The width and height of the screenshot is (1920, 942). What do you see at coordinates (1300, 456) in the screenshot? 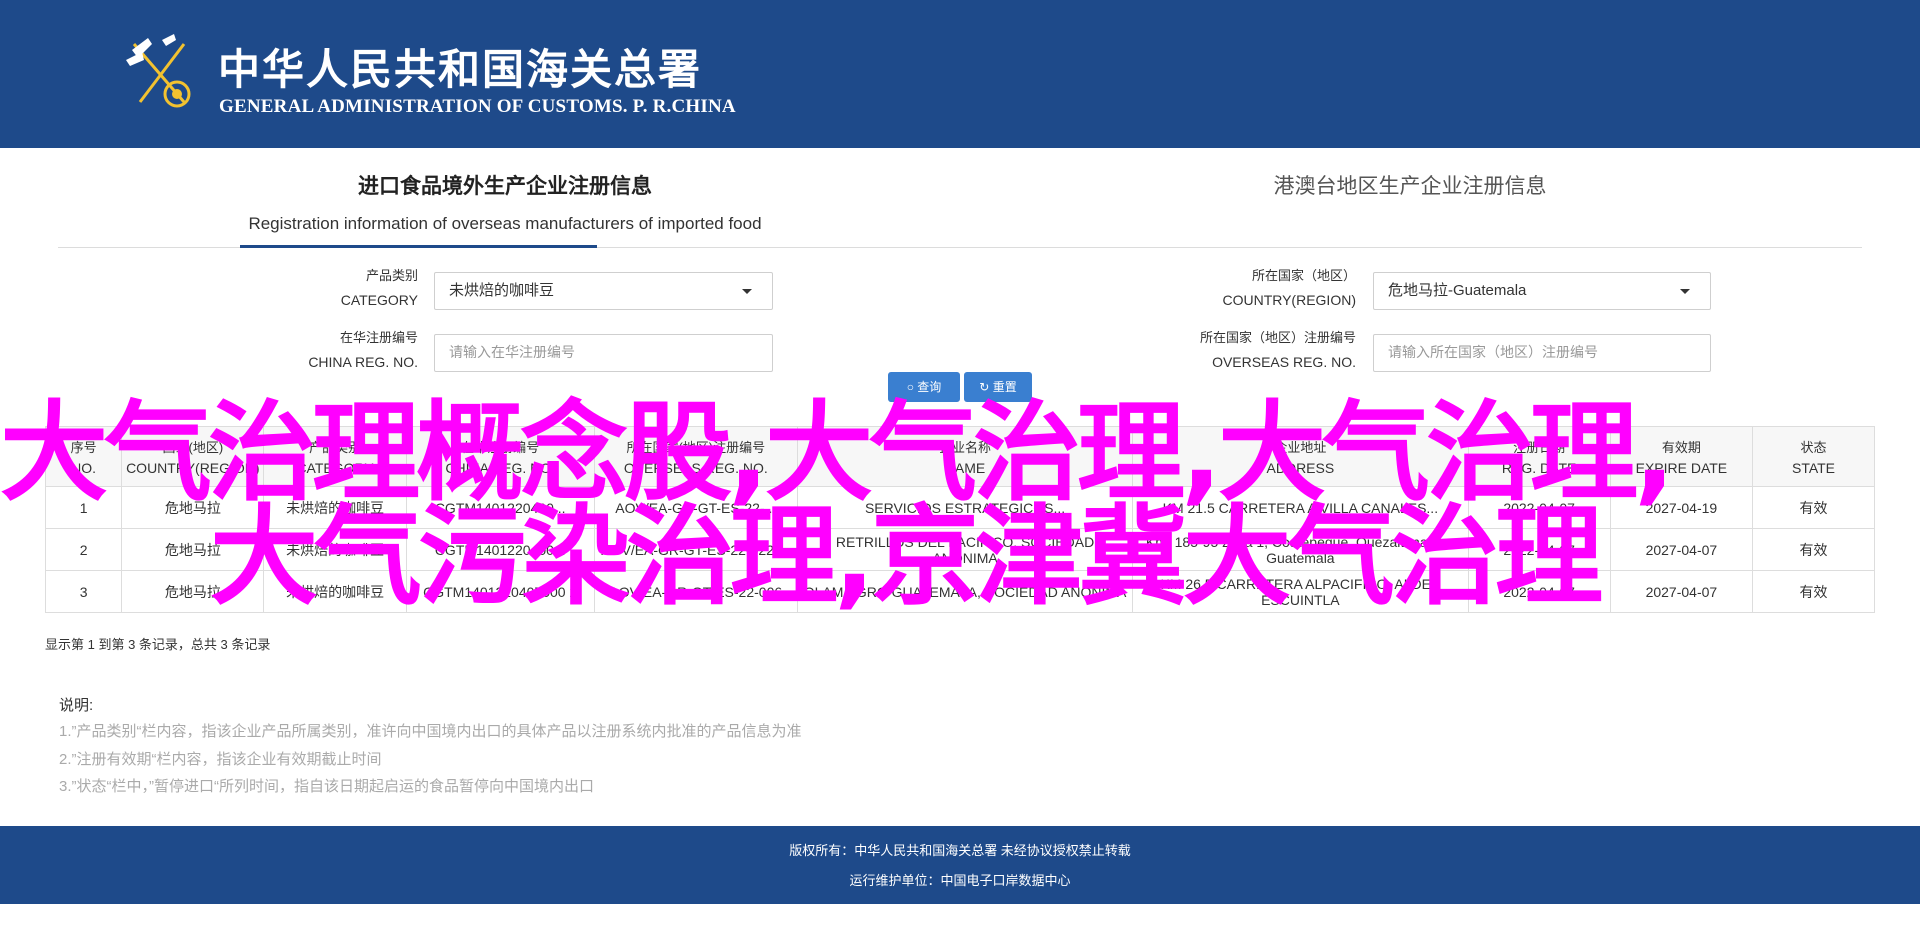
I see `col-header-address: 企业地址 ADDRESS` at bounding box center [1300, 456].